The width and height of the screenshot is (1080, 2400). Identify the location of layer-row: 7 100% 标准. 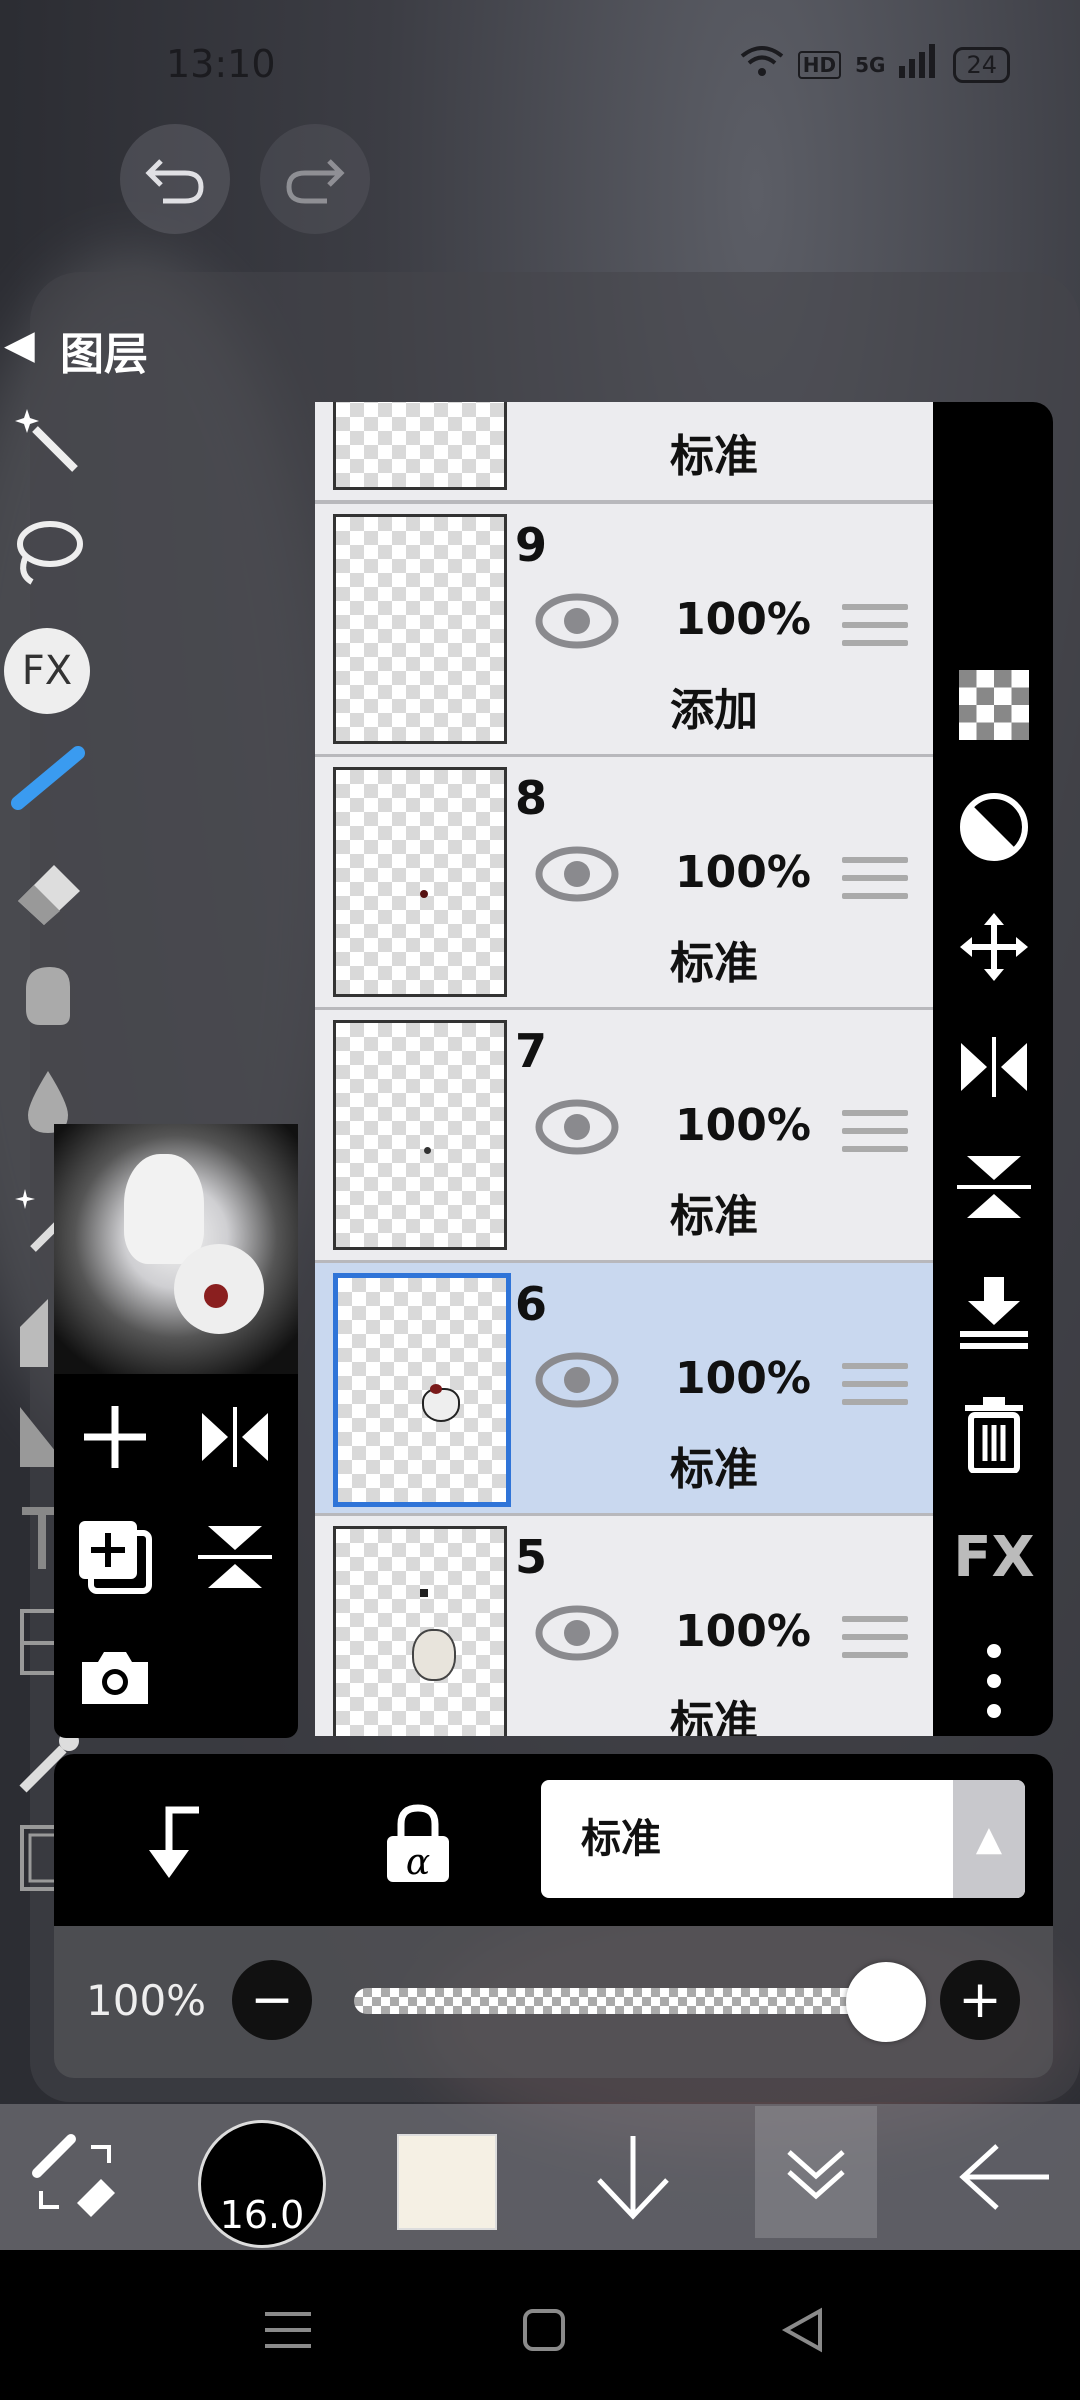
(624, 1137).